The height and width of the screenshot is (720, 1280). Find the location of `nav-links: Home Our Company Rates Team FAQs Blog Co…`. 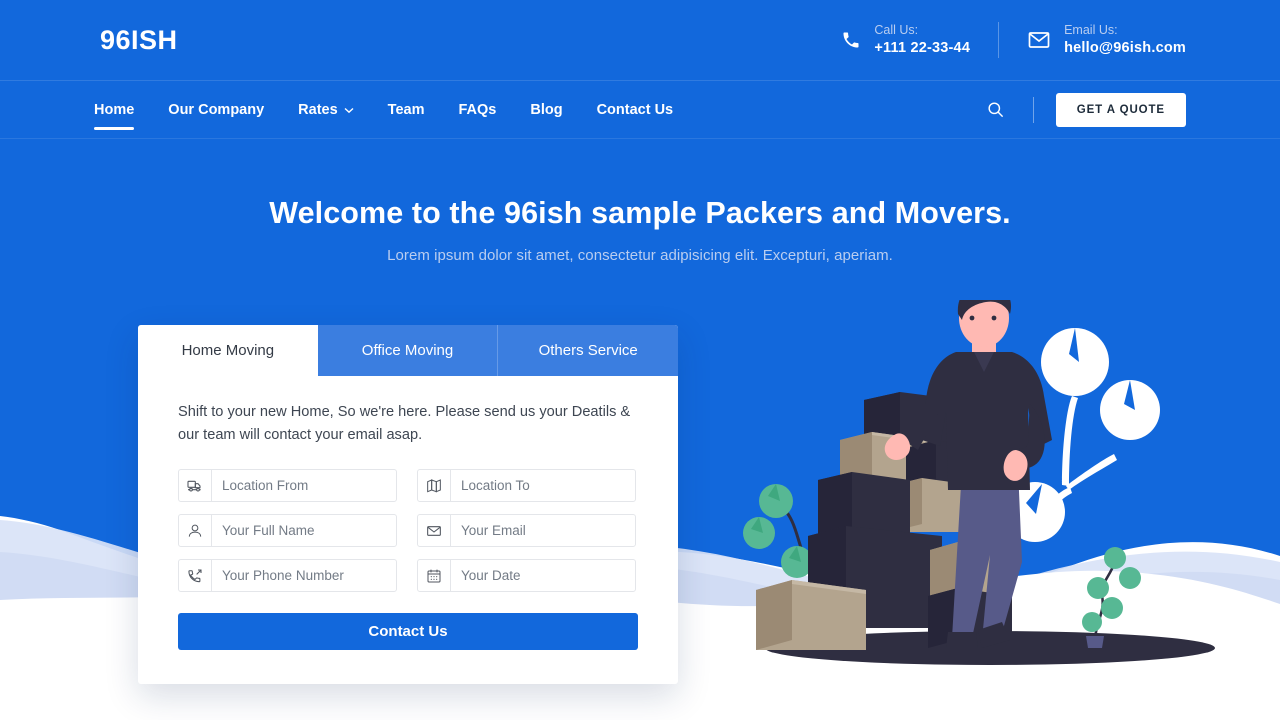

nav-links: Home Our Company Rates Team FAQs Blog Co… is located at coordinates (383, 110).